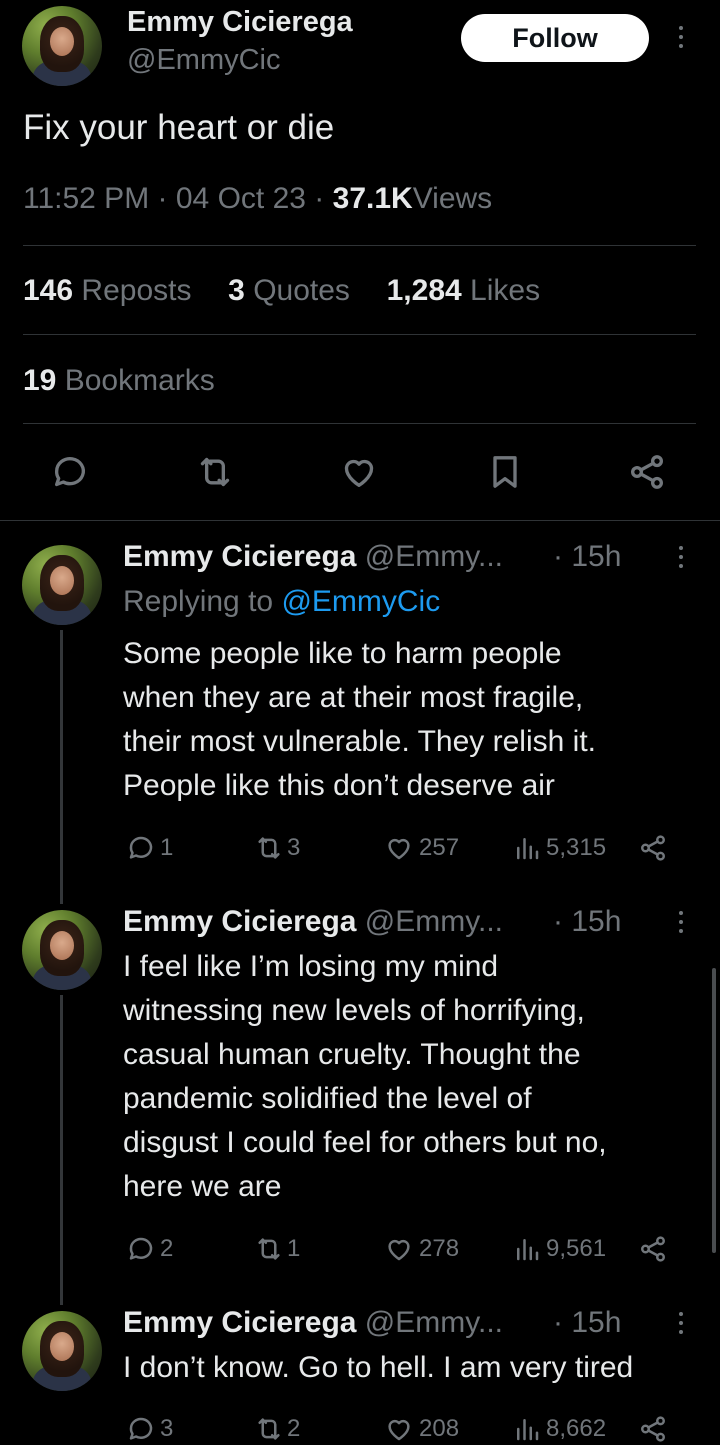  Describe the element at coordinates (86, 198) in the screenshot. I see `tweet-time: 11:52 PM` at that location.